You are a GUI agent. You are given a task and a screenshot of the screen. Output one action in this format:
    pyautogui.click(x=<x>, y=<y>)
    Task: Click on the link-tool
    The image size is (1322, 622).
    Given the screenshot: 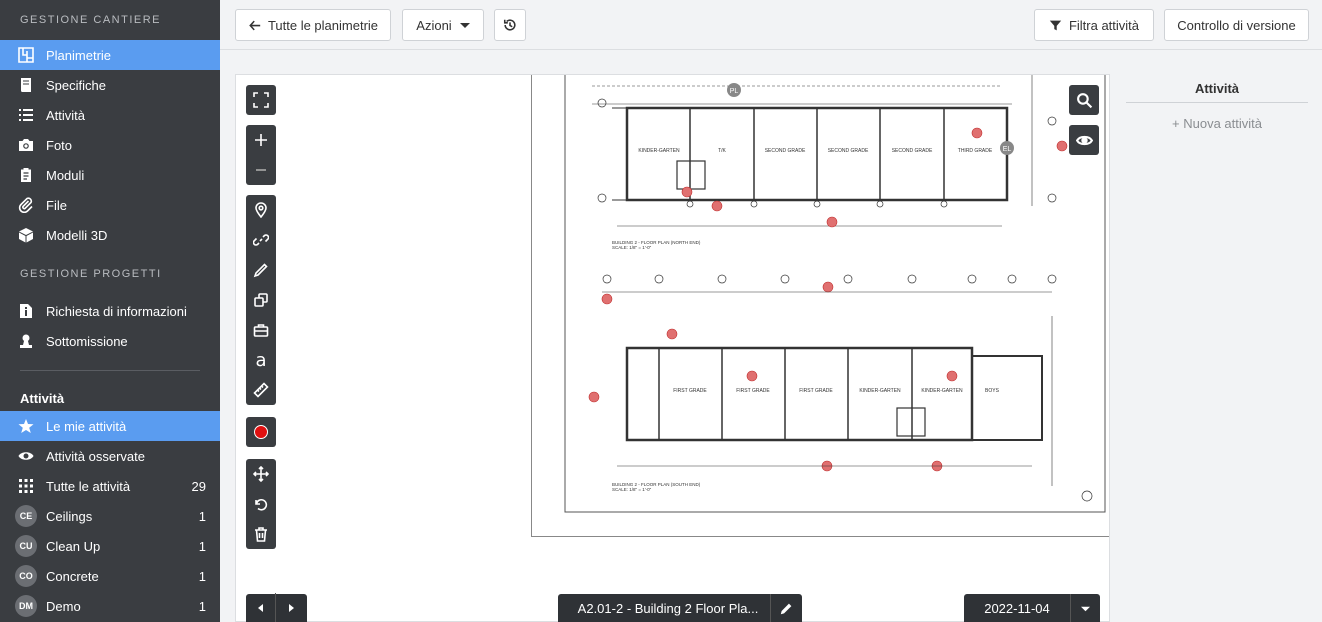 What is the action you would take?
    pyautogui.click(x=261, y=240)
    